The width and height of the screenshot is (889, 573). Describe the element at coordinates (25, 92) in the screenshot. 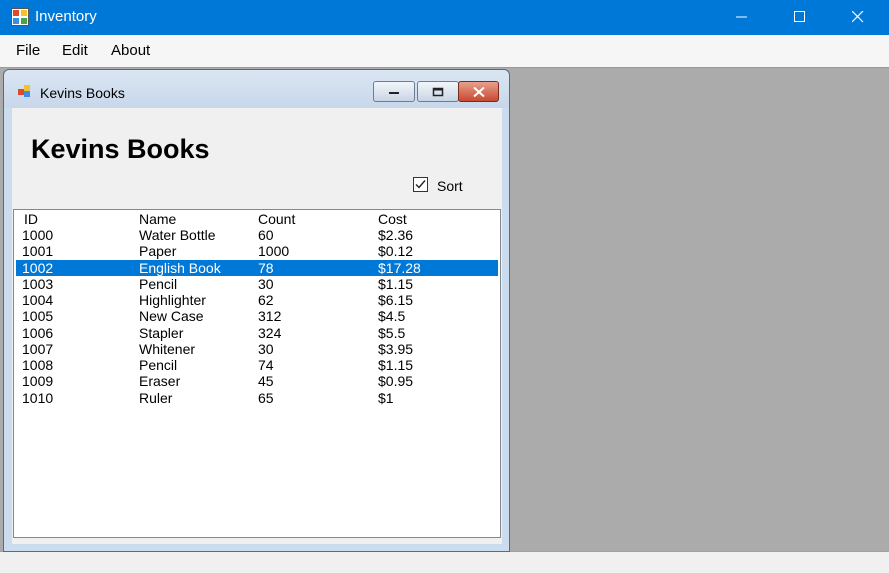

I see `child-app-icon` at that location.